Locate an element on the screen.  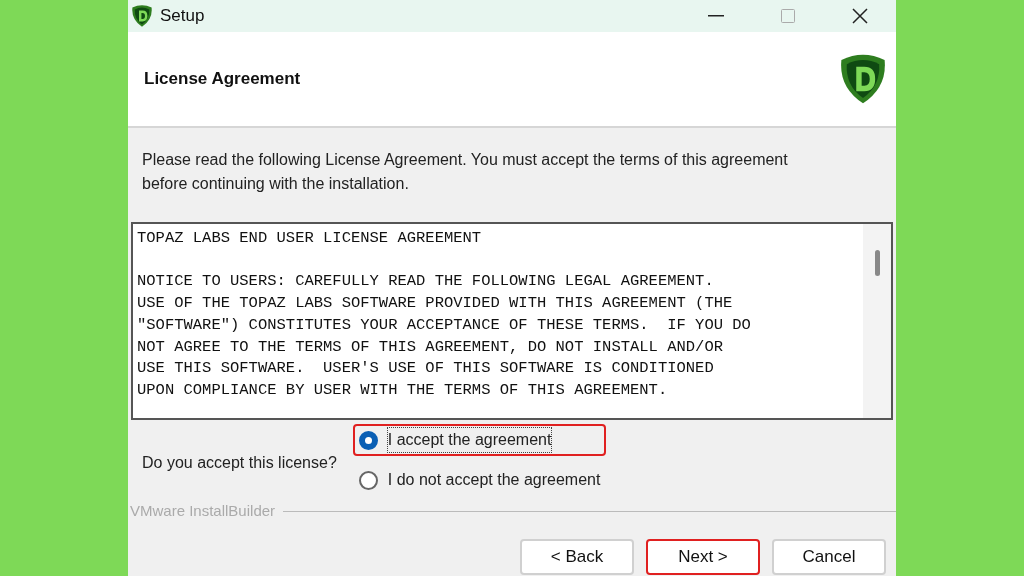
dialog-button: Cancel is located at coordinates (829, 556).